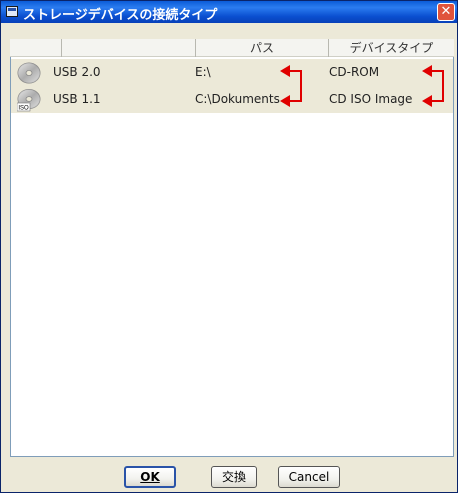 This screenshot has width=458, height=493. I want to click on table-row: USB 2.0 E:\ CD-ROM, so click(232, 72).